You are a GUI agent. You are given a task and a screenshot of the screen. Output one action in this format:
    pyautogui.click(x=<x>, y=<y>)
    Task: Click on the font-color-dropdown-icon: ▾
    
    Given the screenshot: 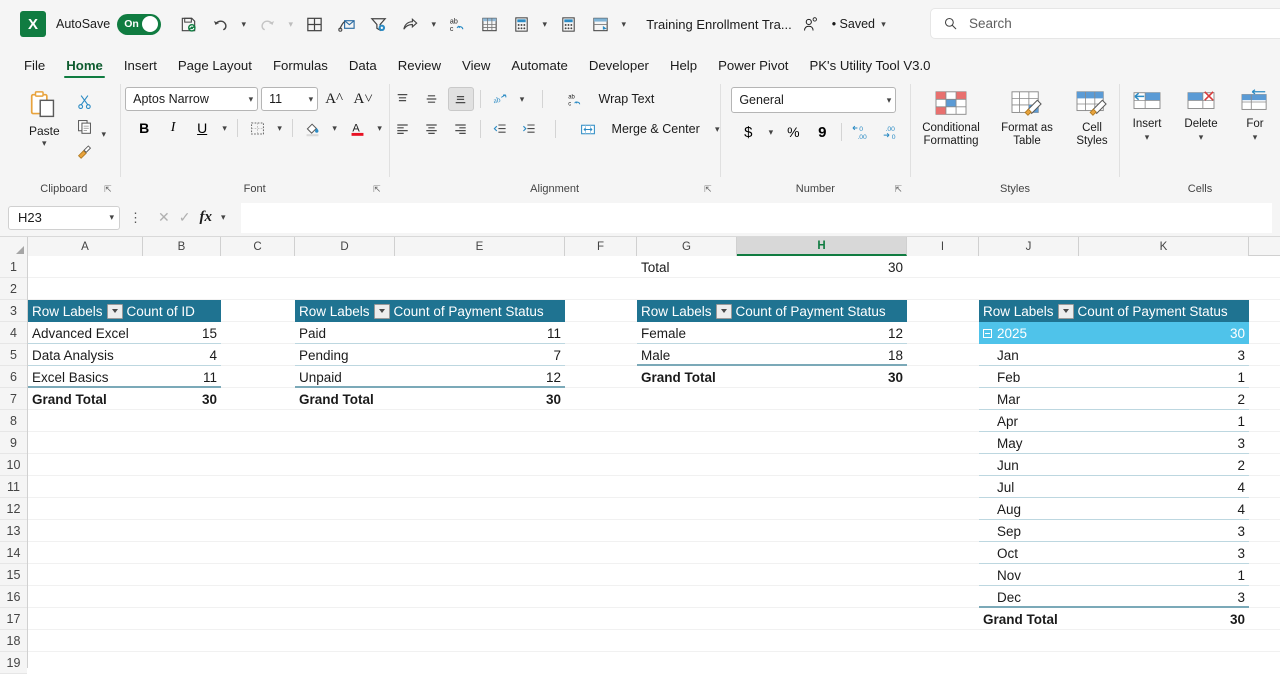 What is the action you would take?
    pyautogui.click(x=379, y=128)
    